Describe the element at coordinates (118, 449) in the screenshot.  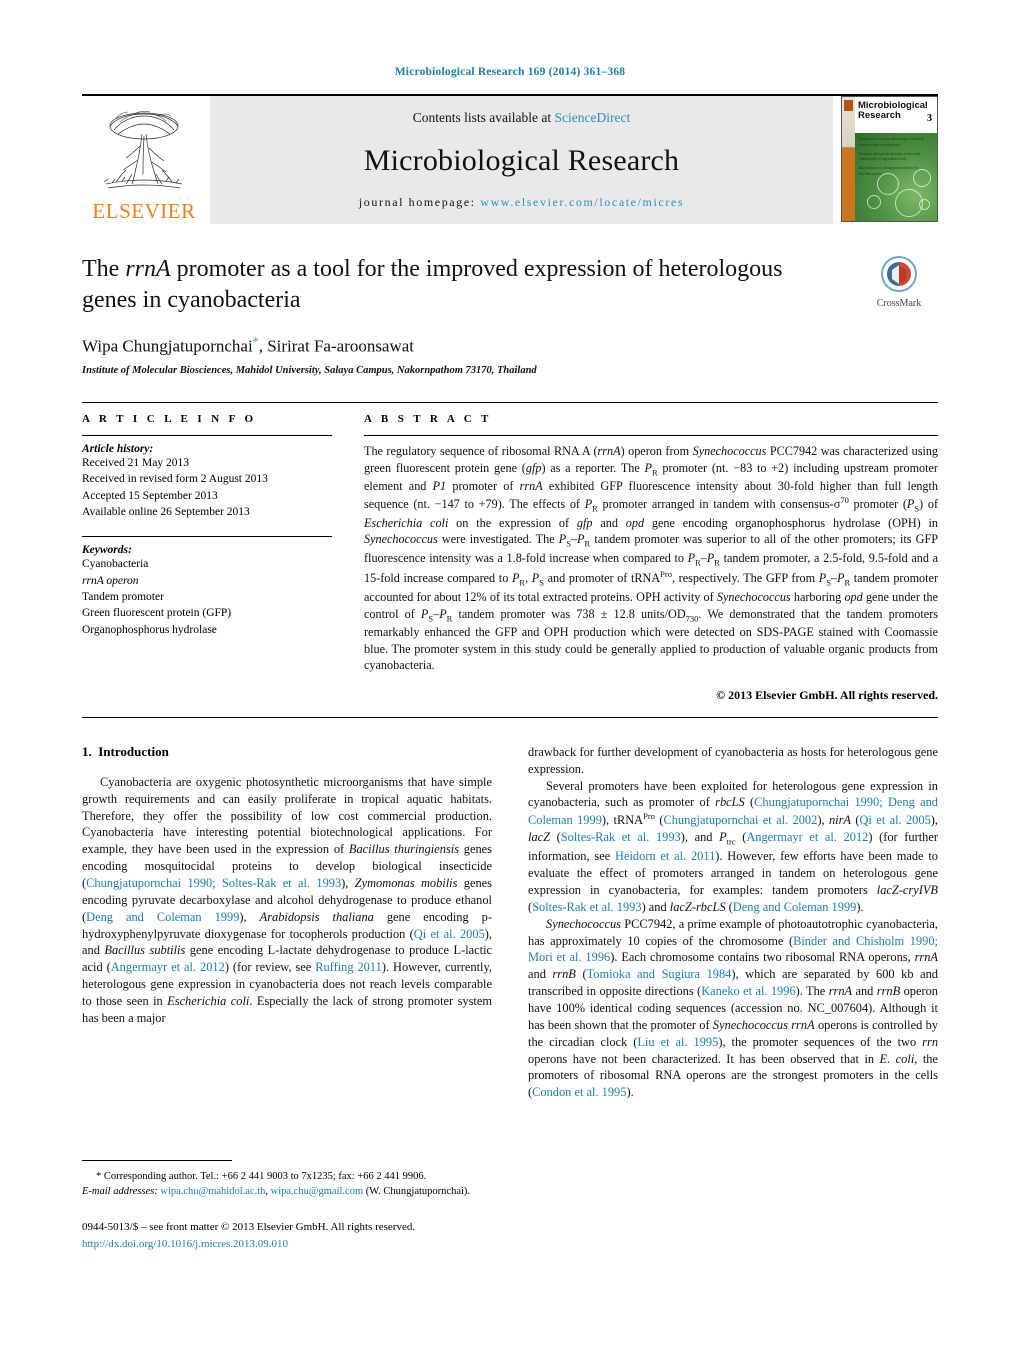
I see `article-history-label: Article history:` at that location.